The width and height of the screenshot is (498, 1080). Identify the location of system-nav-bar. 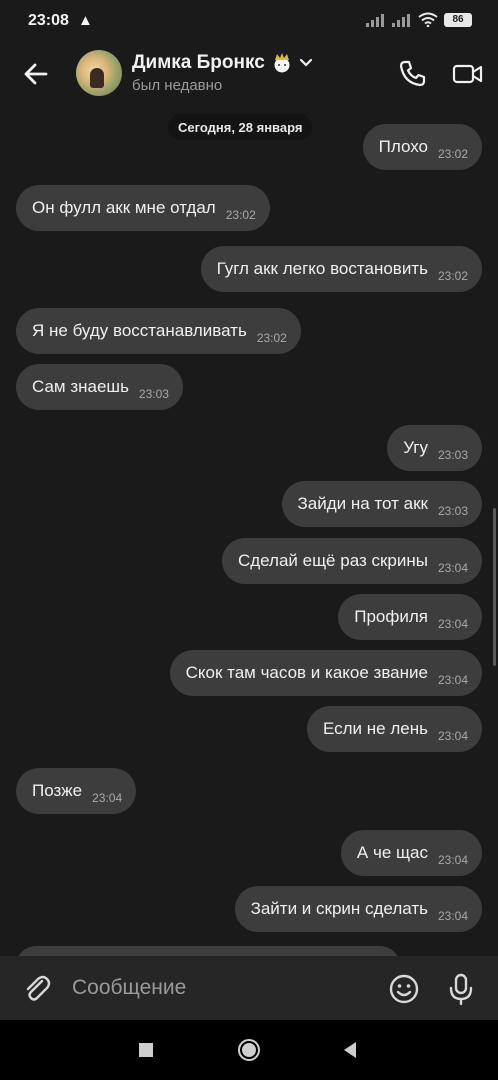
(249, 1050).